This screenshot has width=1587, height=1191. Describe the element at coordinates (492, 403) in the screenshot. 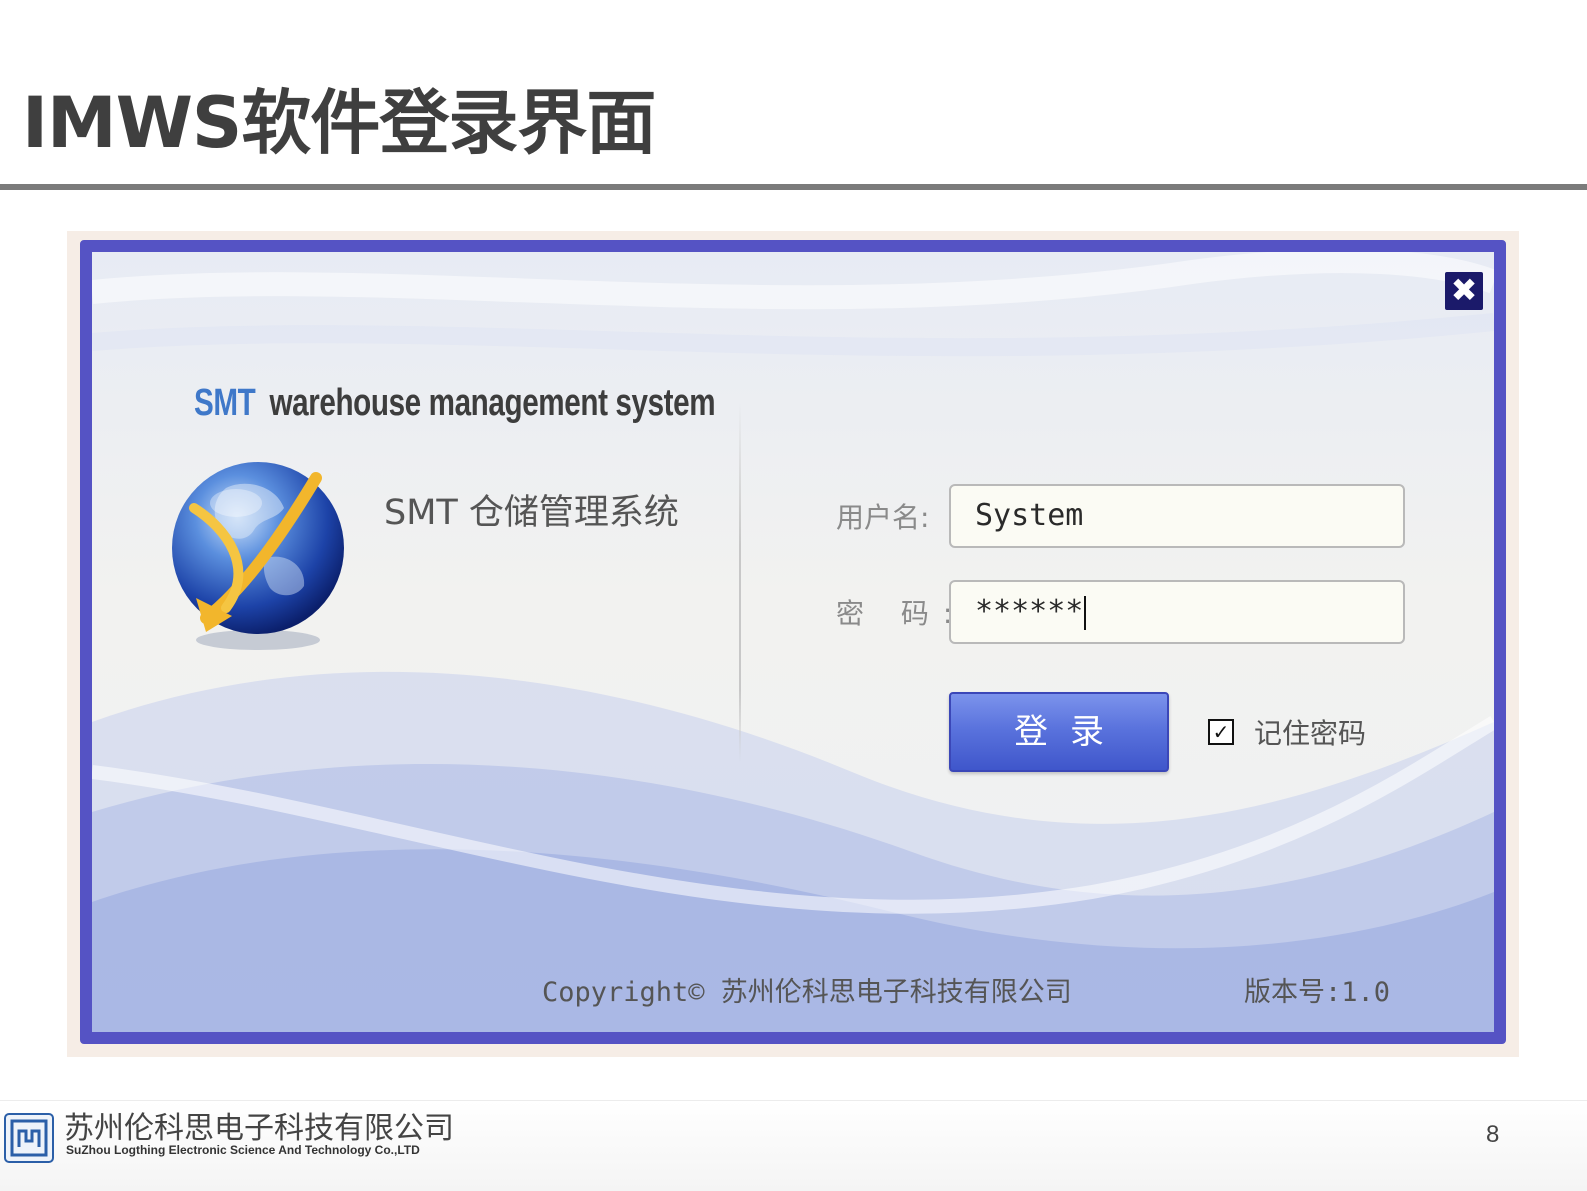

I see `brand-suffix: warehouse management system` at that location.